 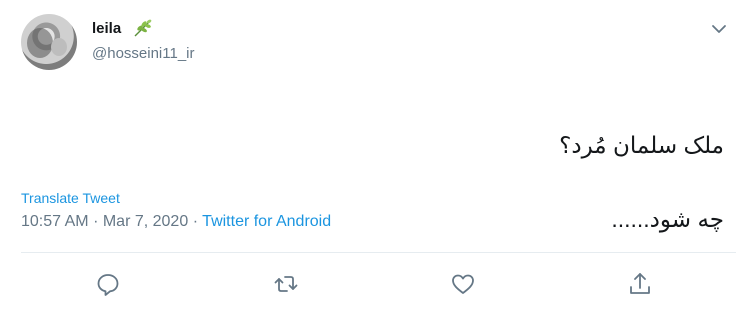 I want to click on avatar, so click(x=49, y=42).